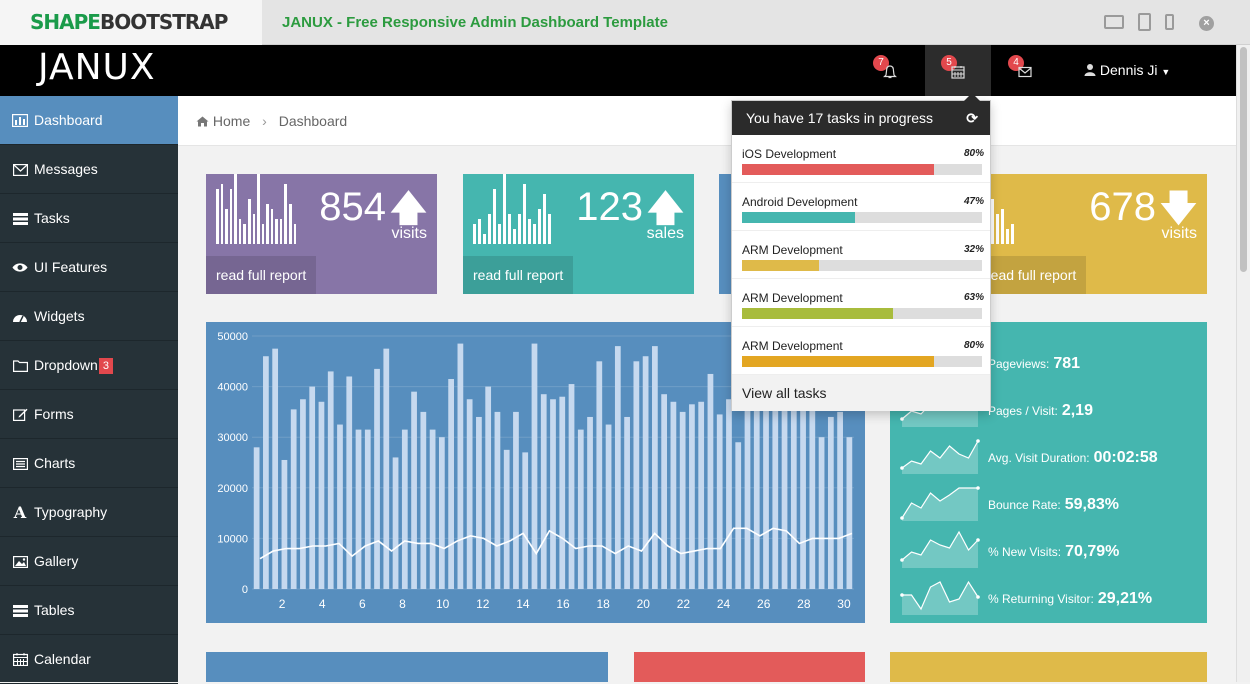 This screenshot has height=684, width=1250. Describe the element at coordinates (804, 604) in the screenshot. I see `x-tick-label: 28` at that location.